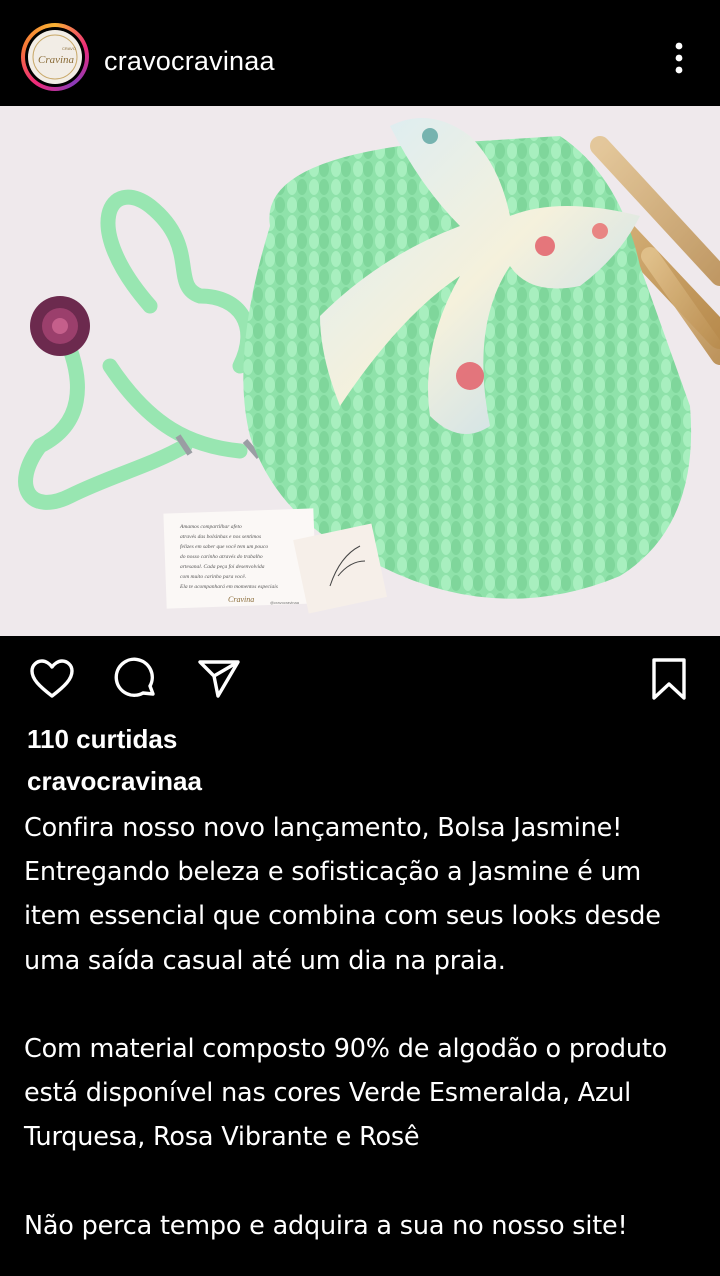  I want to click on save-button, so click(669, 679).